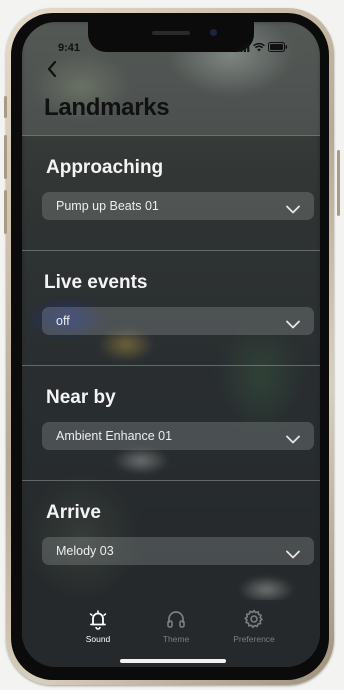 Image resolution: width=344 pixels, height=690 pixels. What do you see at coordinates (98, 619) in the screenshot?
I see `bell-icon` at bounding box center [98, 619].